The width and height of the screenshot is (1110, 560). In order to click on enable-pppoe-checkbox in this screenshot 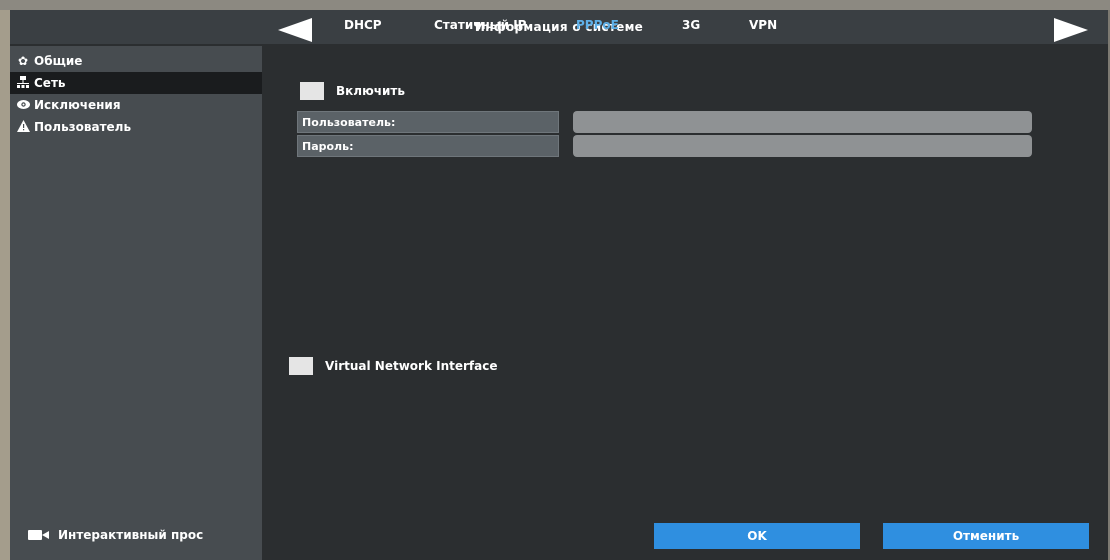, I will do `click(312, 91)`.